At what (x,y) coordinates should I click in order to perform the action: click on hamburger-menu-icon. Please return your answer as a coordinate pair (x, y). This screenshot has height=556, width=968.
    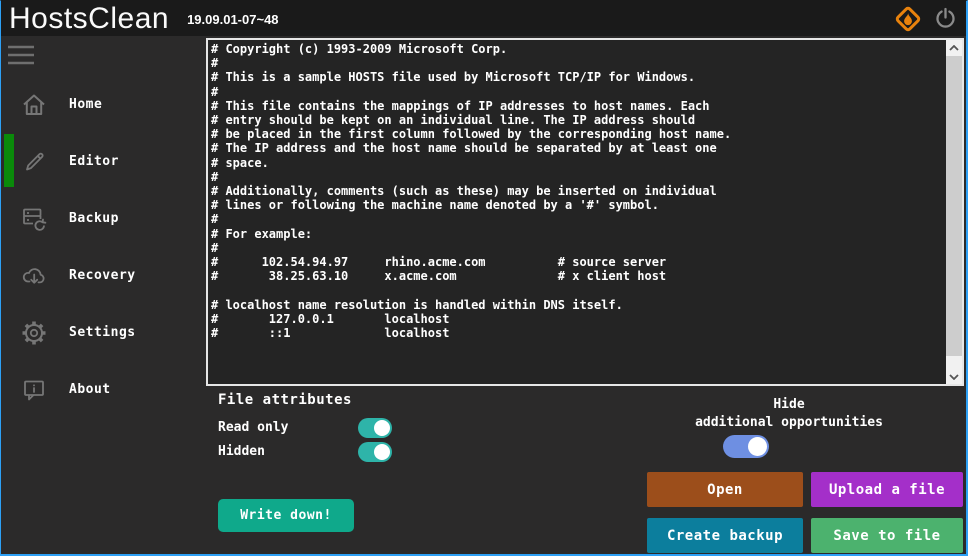
    Looking at the image, I should click on (21, 55).